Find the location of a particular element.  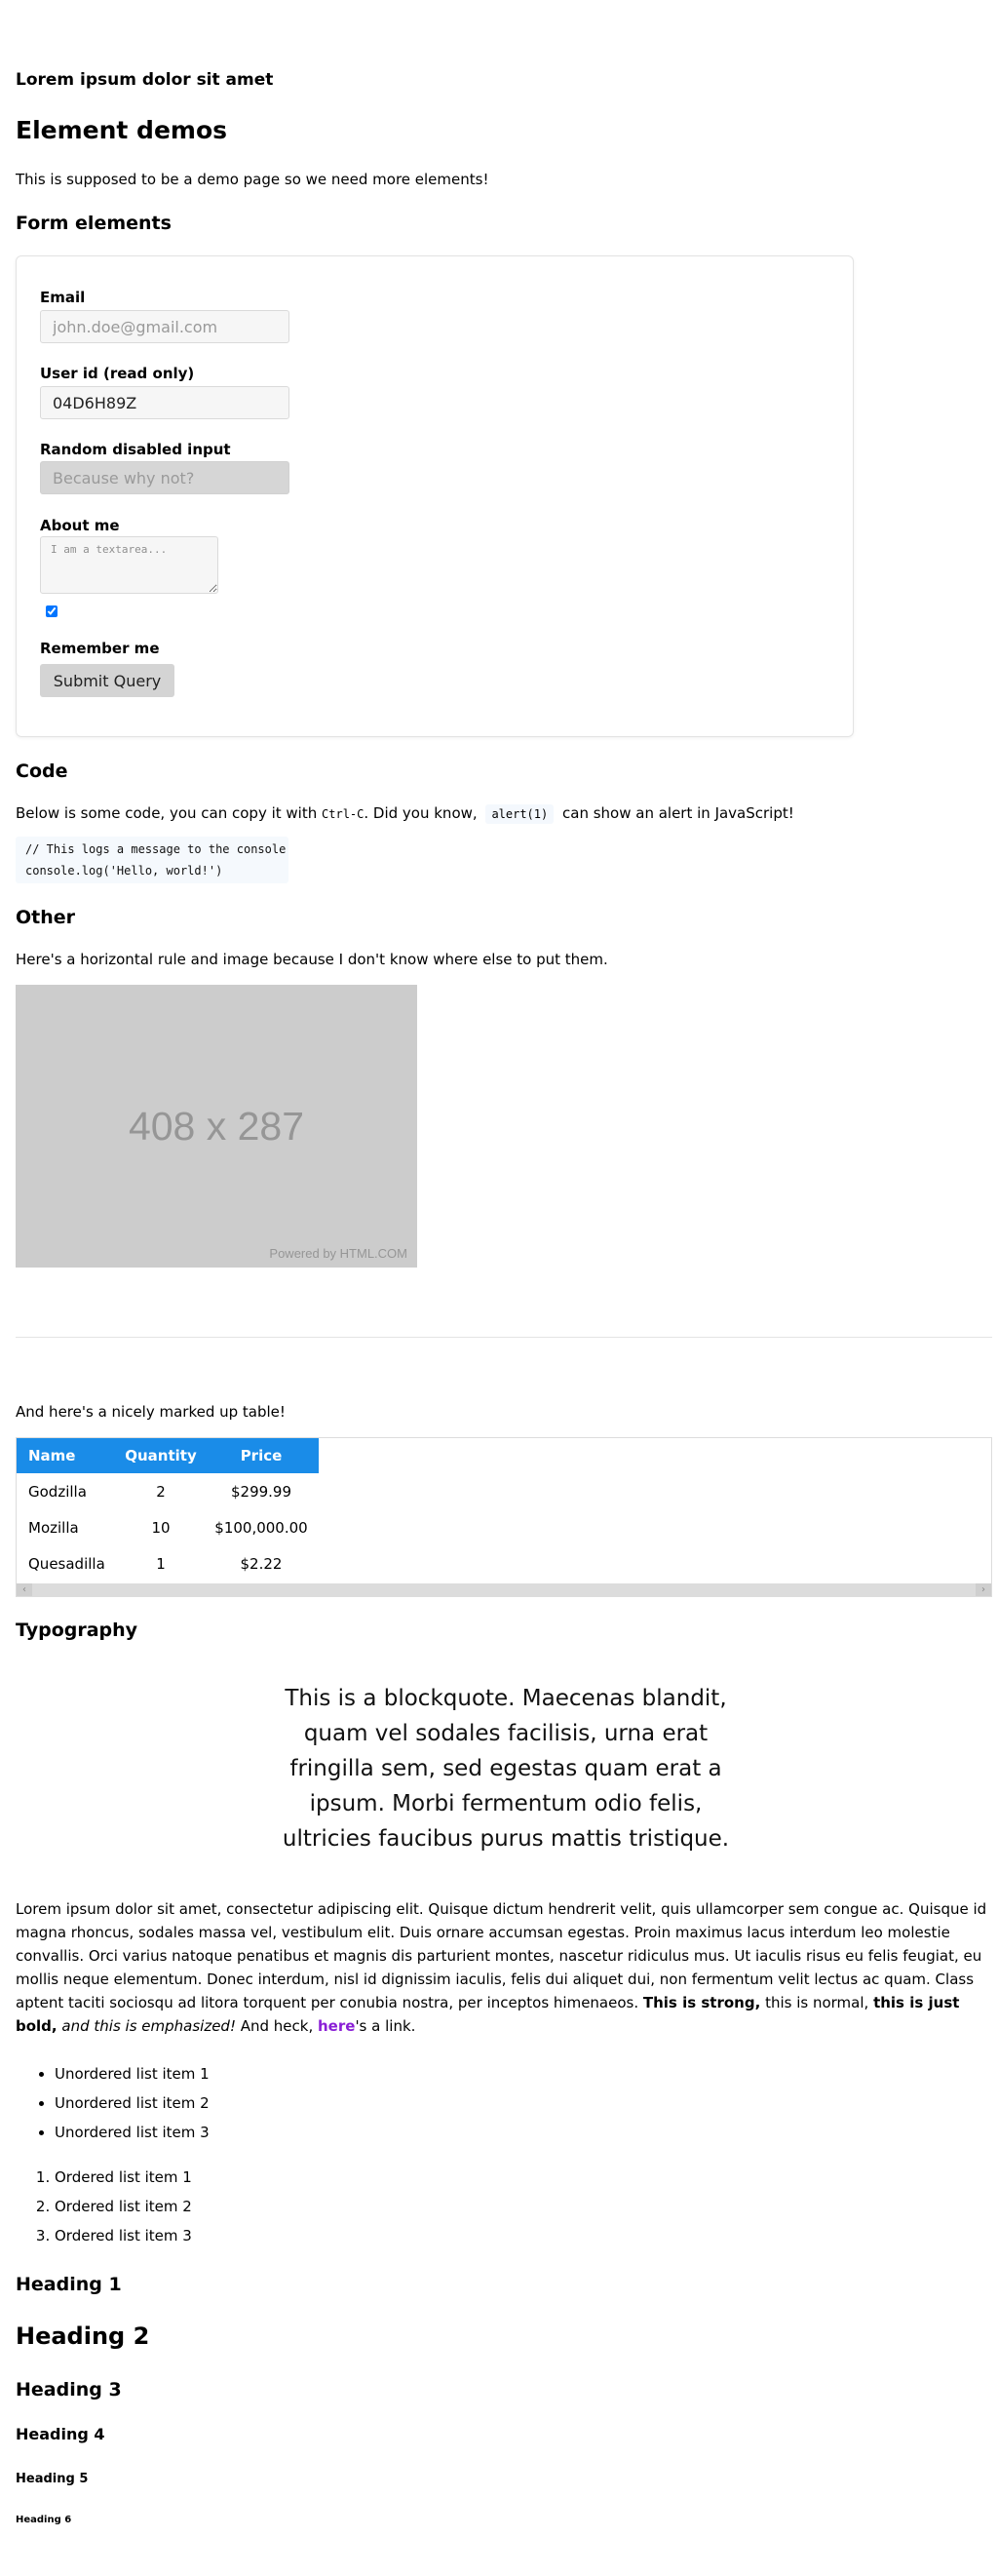

cell-price: $2.22 is located at coordinates (261, 1563).